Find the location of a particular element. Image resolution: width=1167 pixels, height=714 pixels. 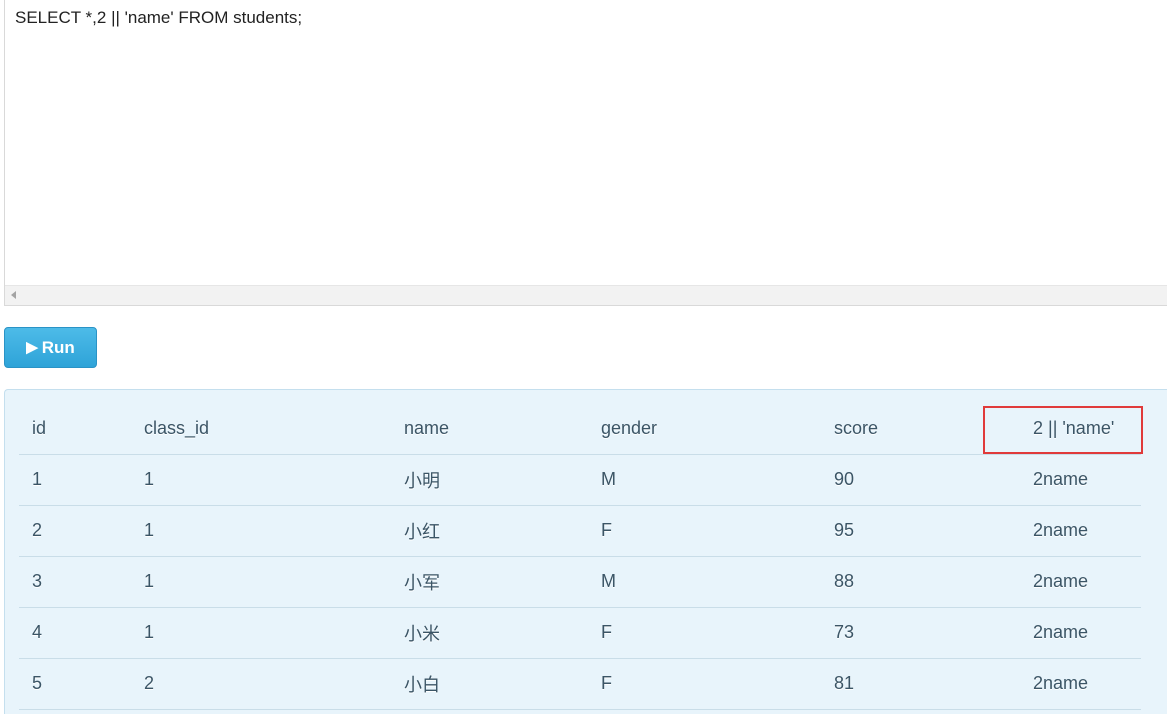

scroll-left-arrow-icon is located at coordinates (13, 295).